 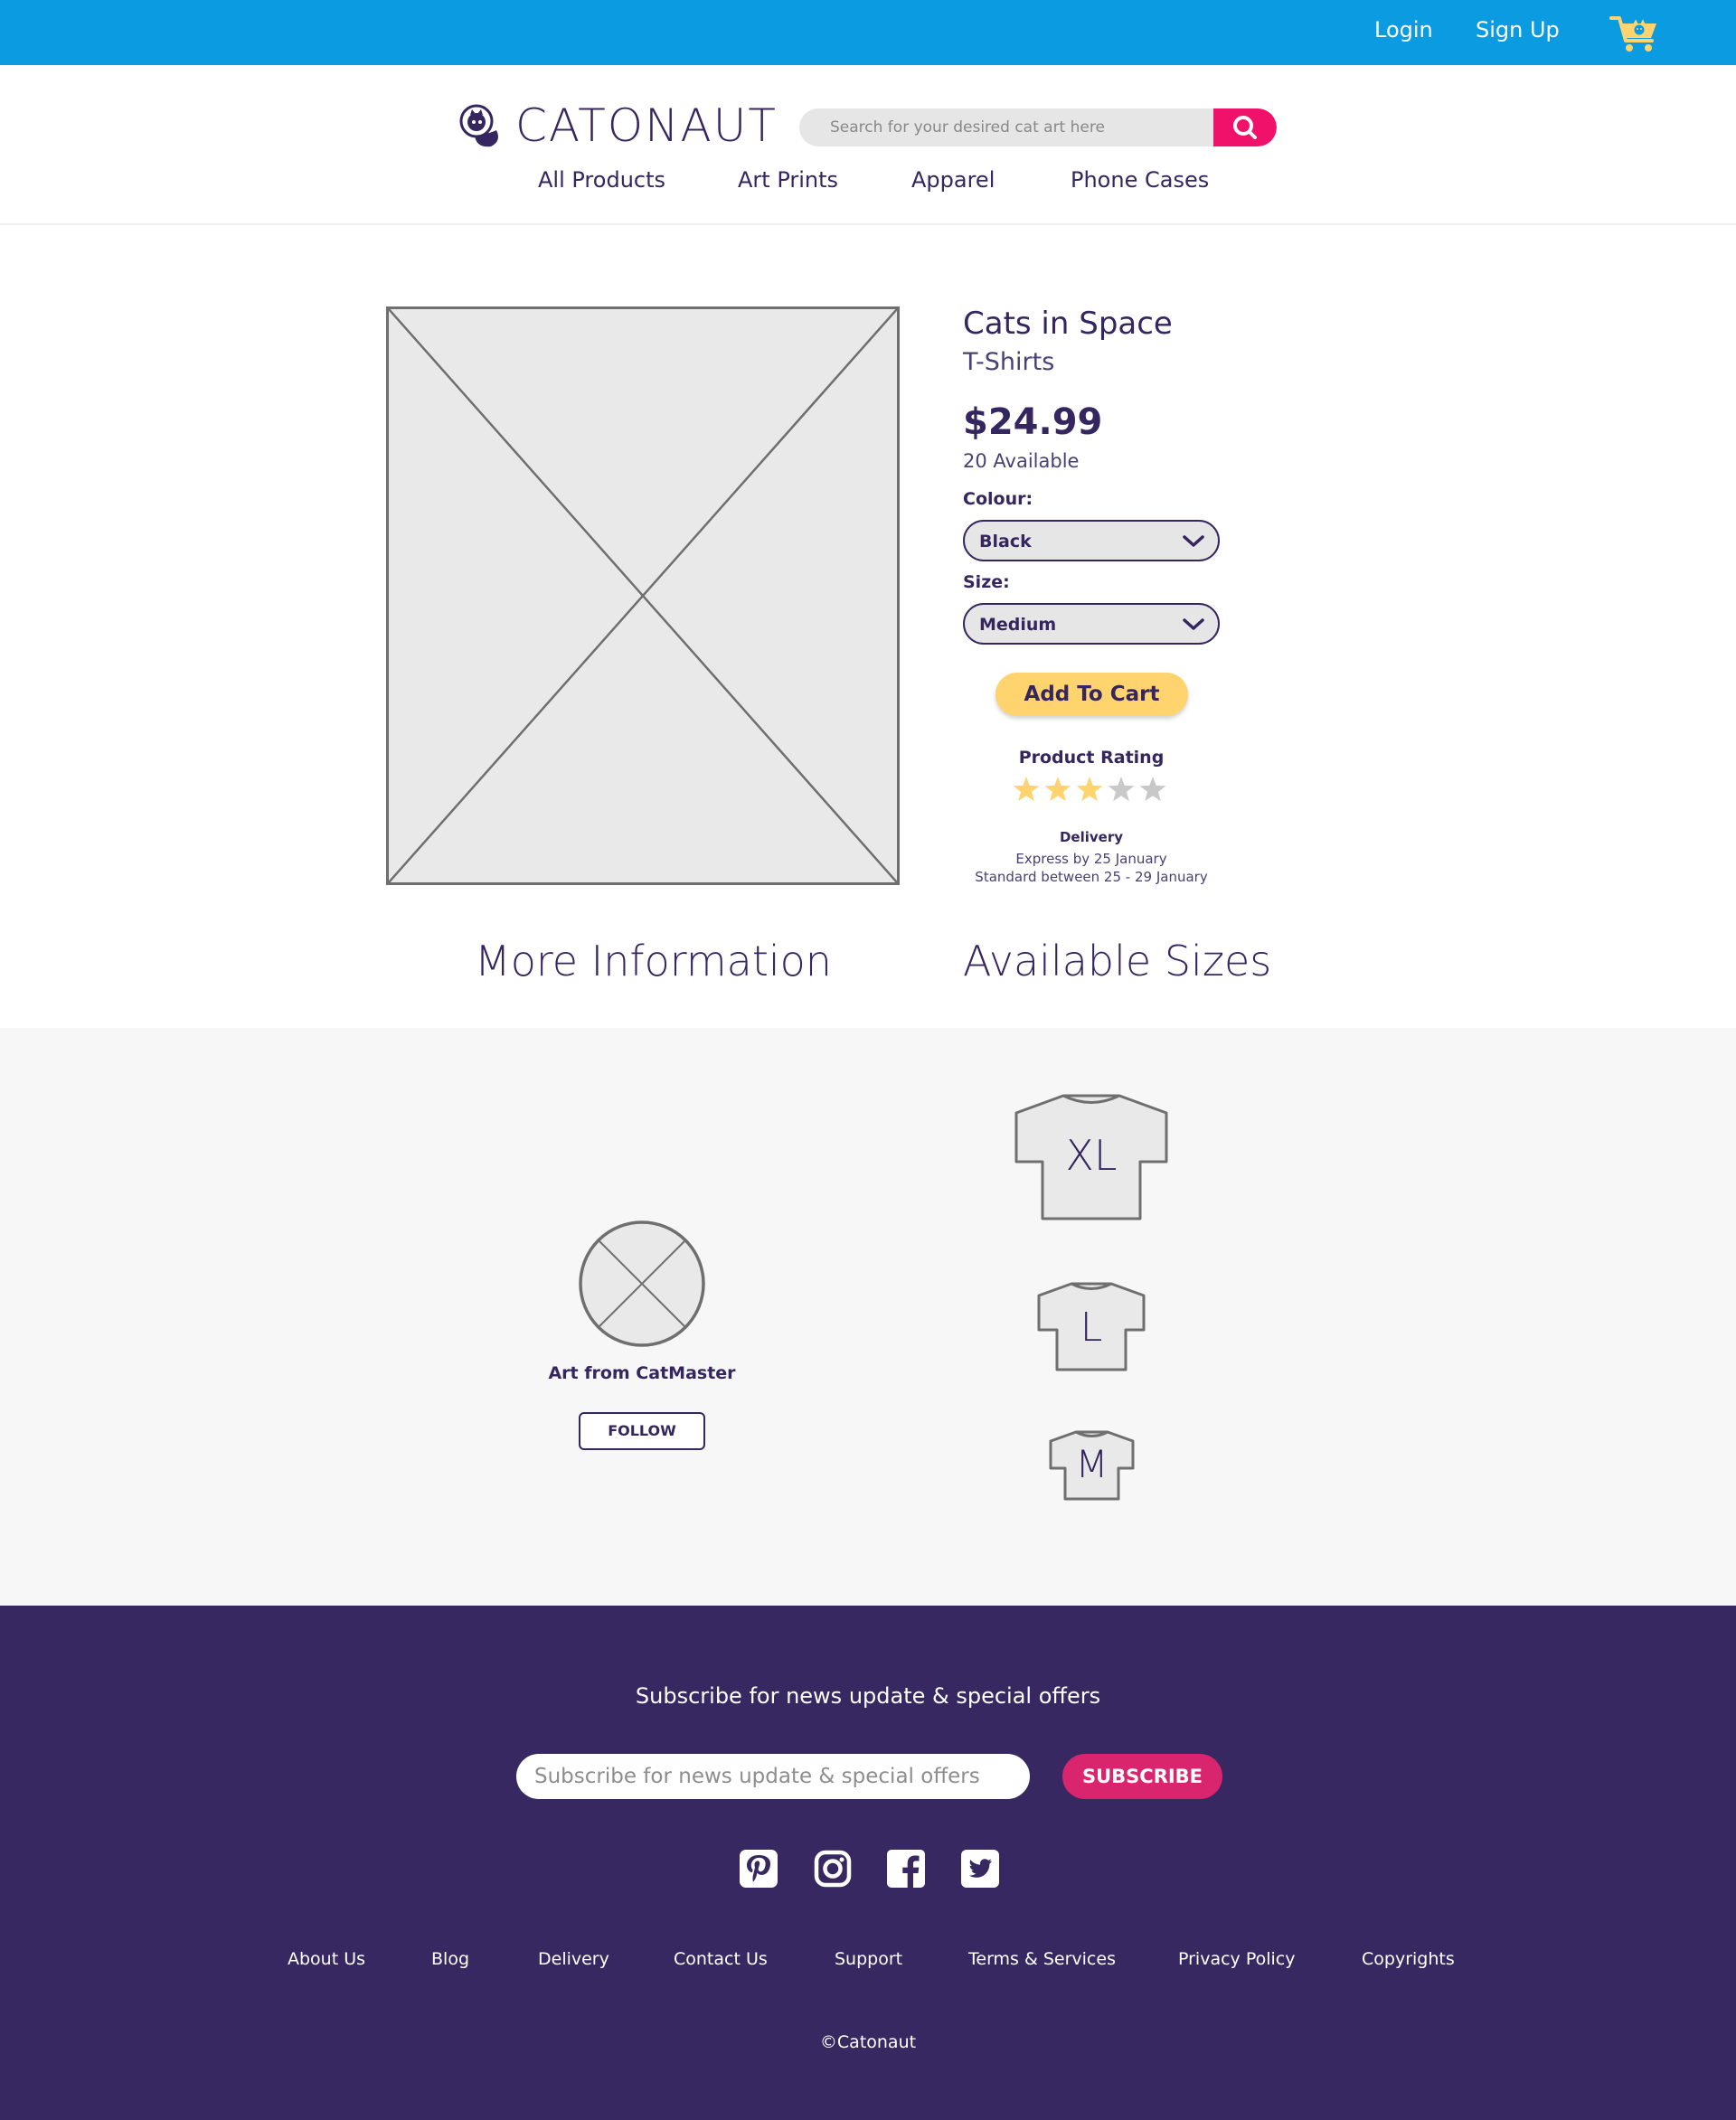 What do you see at coordinates (1022, 461) in the screenshot?
I see `product-availability: 20 Available` at bounding box center [1022, 461].